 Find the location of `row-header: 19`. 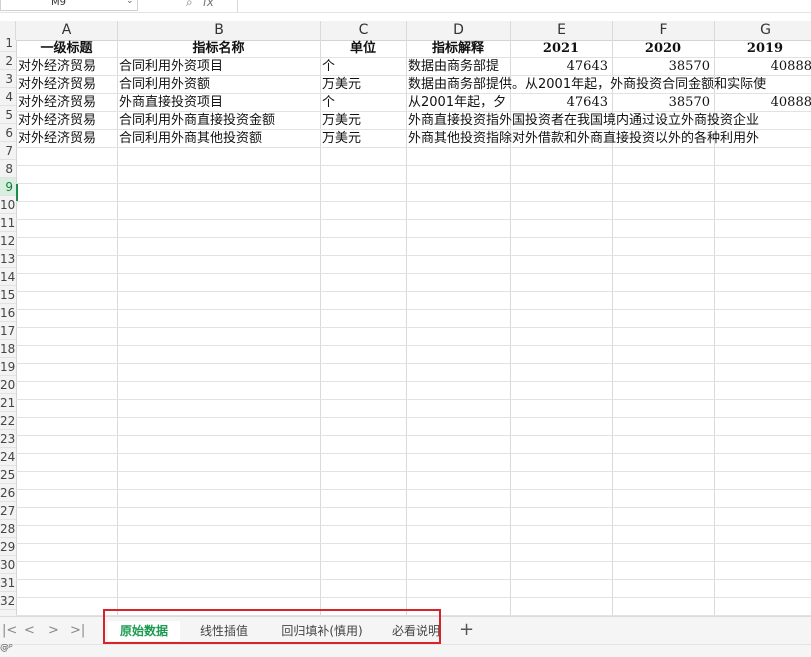

row-header: 19 is located at coordinates (8, 367).